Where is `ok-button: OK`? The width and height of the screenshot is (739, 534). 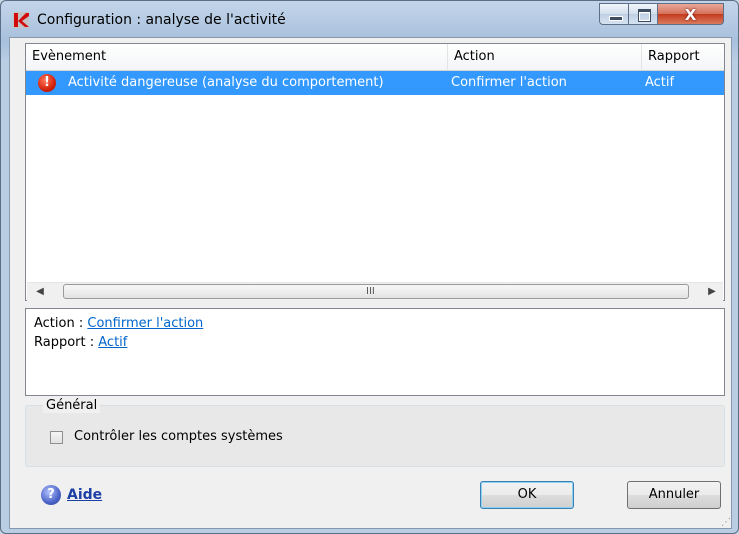 ok-button: OK is located at coordinates (527, 495).